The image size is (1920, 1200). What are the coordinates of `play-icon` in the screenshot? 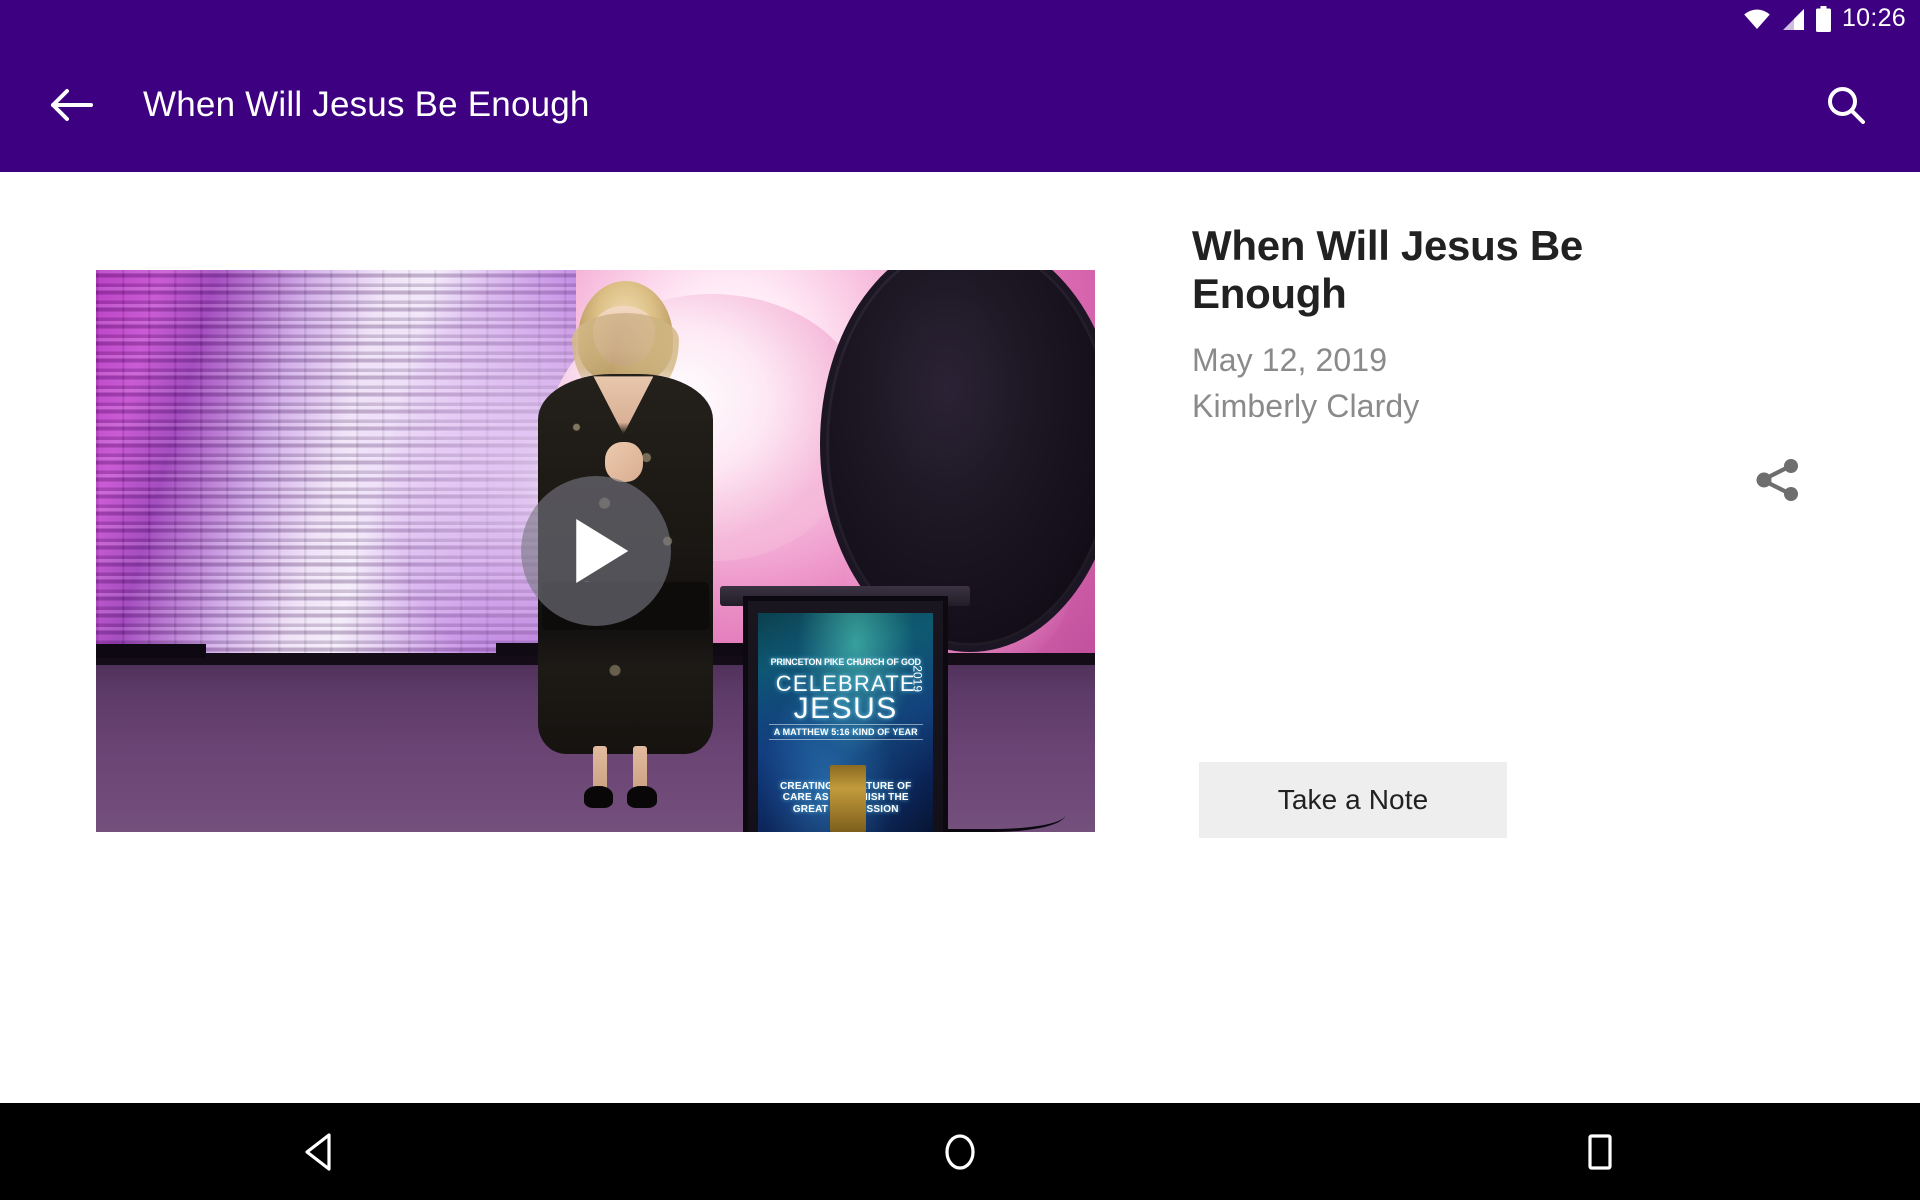 It's located at (601, 551).